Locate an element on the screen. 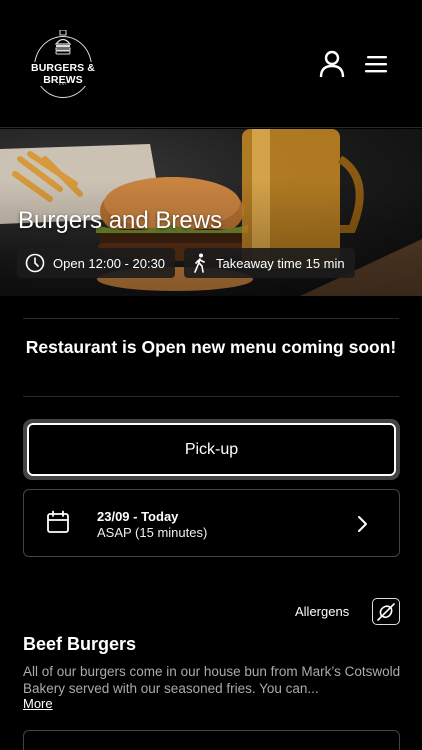  clock-icon is located at coordinates (35, 263).